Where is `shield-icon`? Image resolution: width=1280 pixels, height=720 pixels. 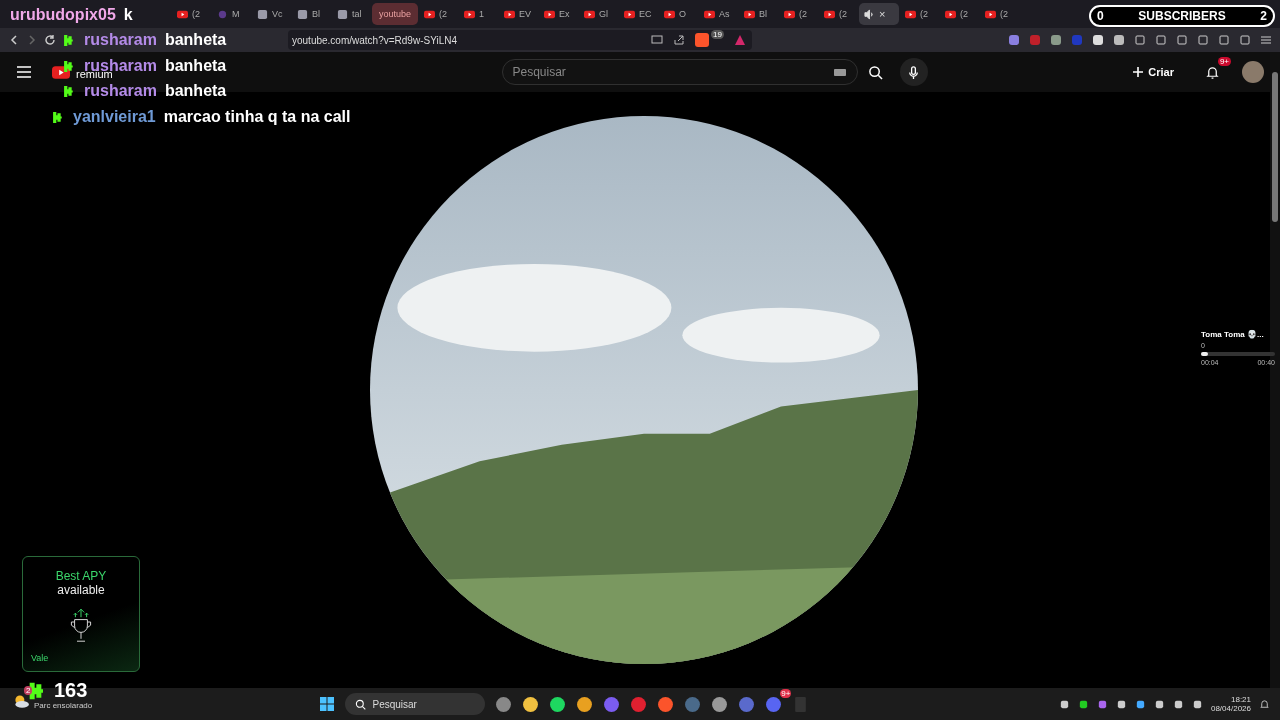
shield-icon is located at coordinates (702, 40).